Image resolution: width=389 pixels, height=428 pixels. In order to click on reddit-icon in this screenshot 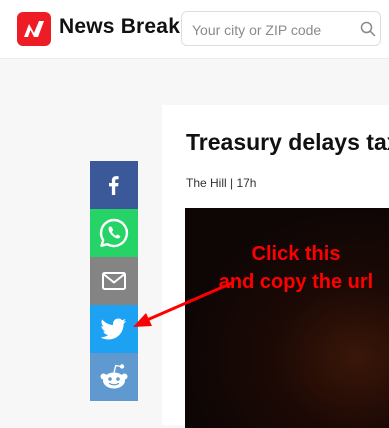, I will do `click(114, 376)`.